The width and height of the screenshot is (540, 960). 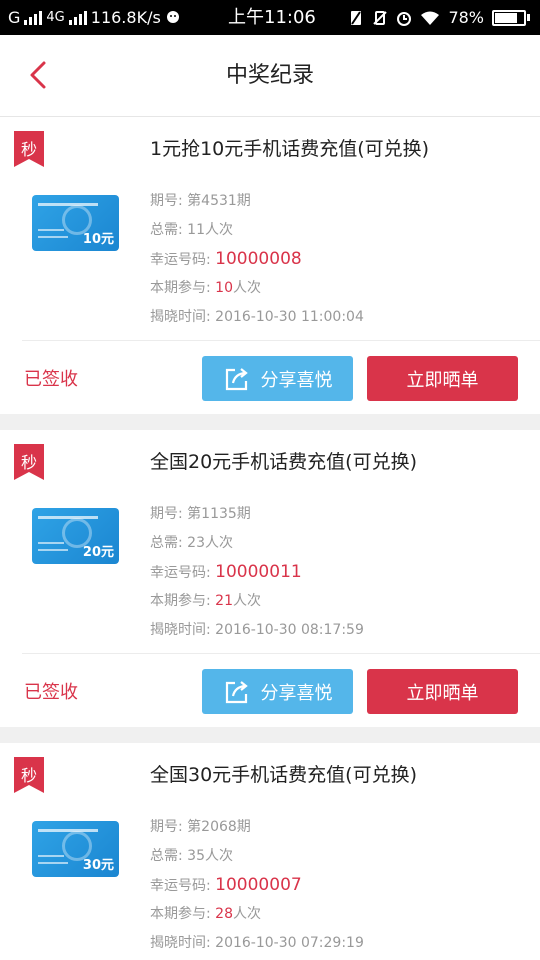 What do you see at coordinates (289, 147) in the screenshot?
I see `product-title: 1元抢10元手机话费充值(可兑换)` at bounding box center [289, 147].